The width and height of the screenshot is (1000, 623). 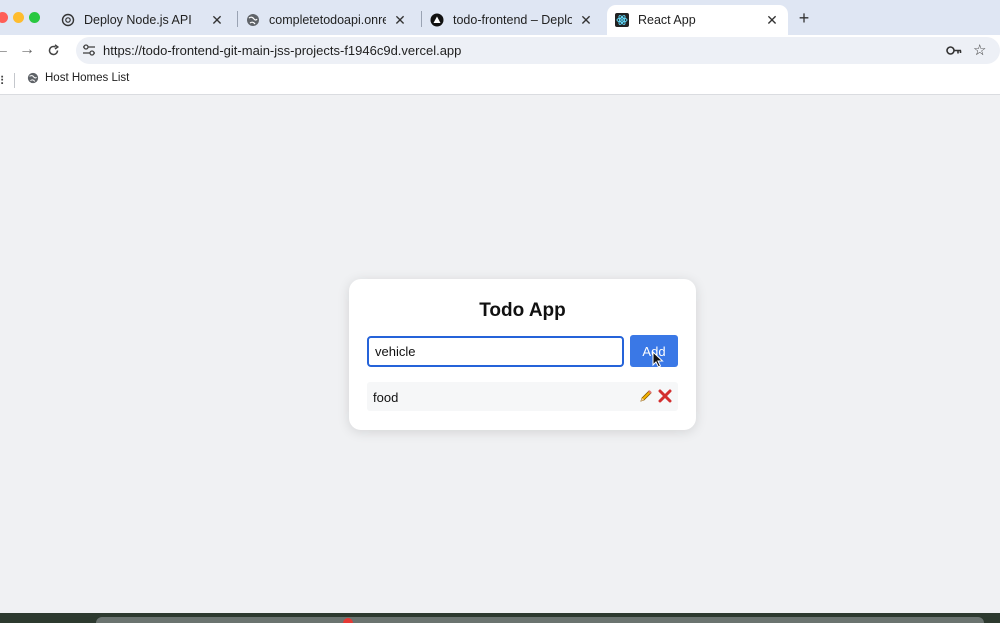 I want to click on tab-todo-frontend-deployment: todo-frontend – Deployment ✕, so click(x=512, y=20).